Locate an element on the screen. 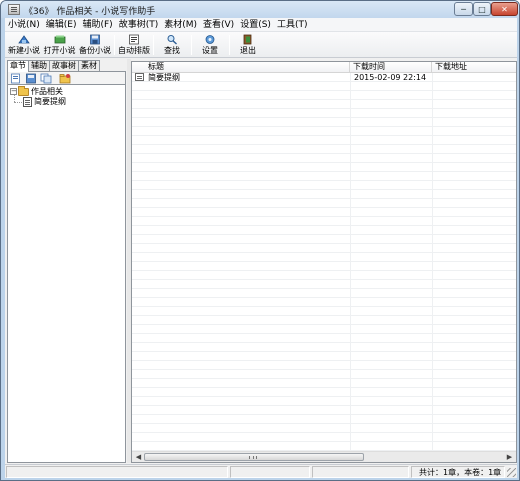 Image resolution: width=520 pixels, height=481 pixels. find-icon is located at coordinates (172, 40).